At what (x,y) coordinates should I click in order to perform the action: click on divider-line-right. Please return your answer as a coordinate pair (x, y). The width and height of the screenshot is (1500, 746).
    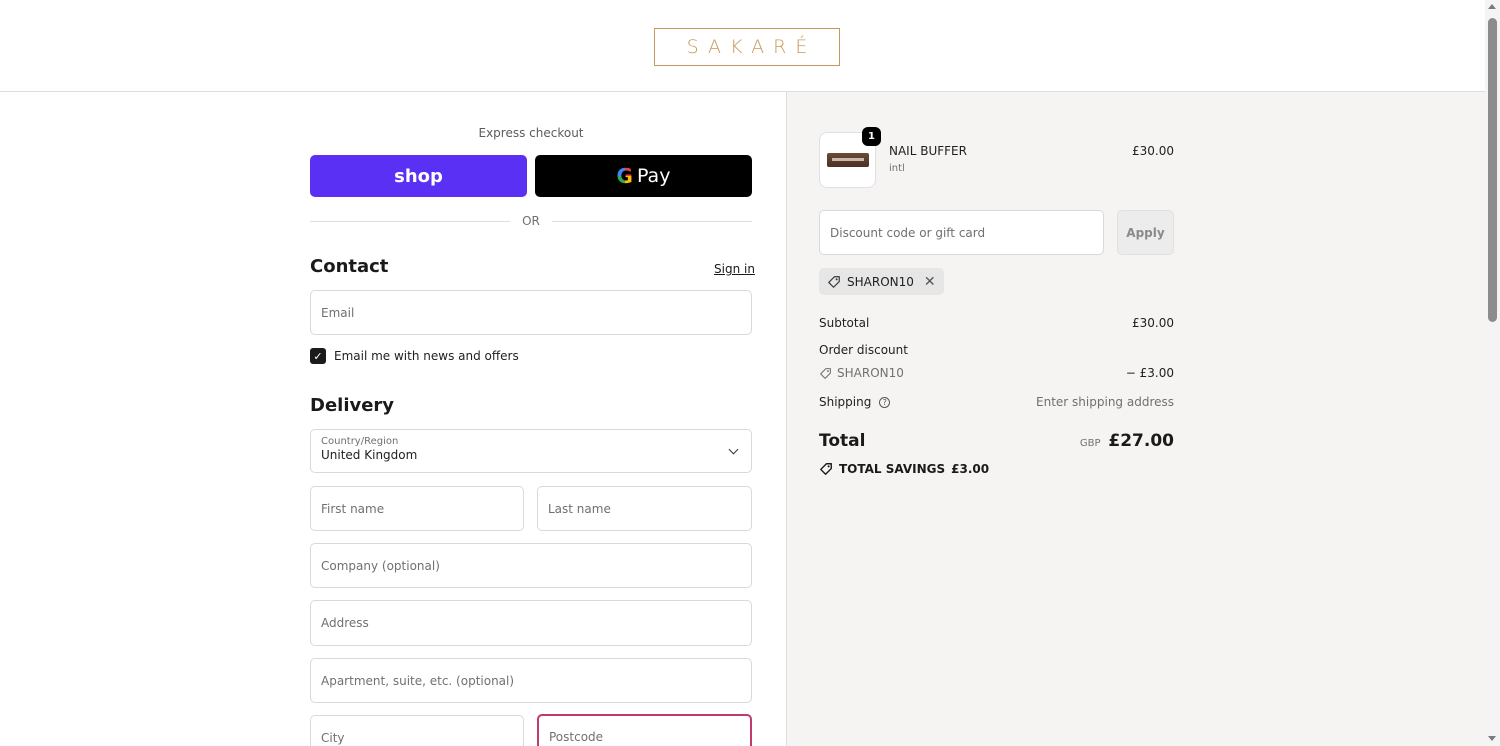
    Looking at the image, I should click on (652, 221).